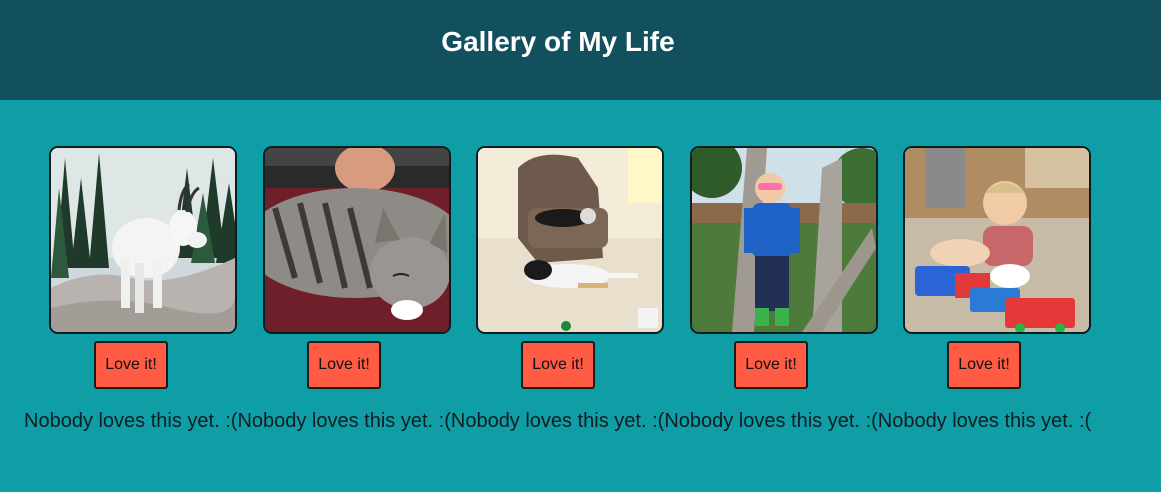 Image resolution: width=1161 pixels, height=492 pixels. I want to click on page-title: Gallery of My Life, so click(558, 41).